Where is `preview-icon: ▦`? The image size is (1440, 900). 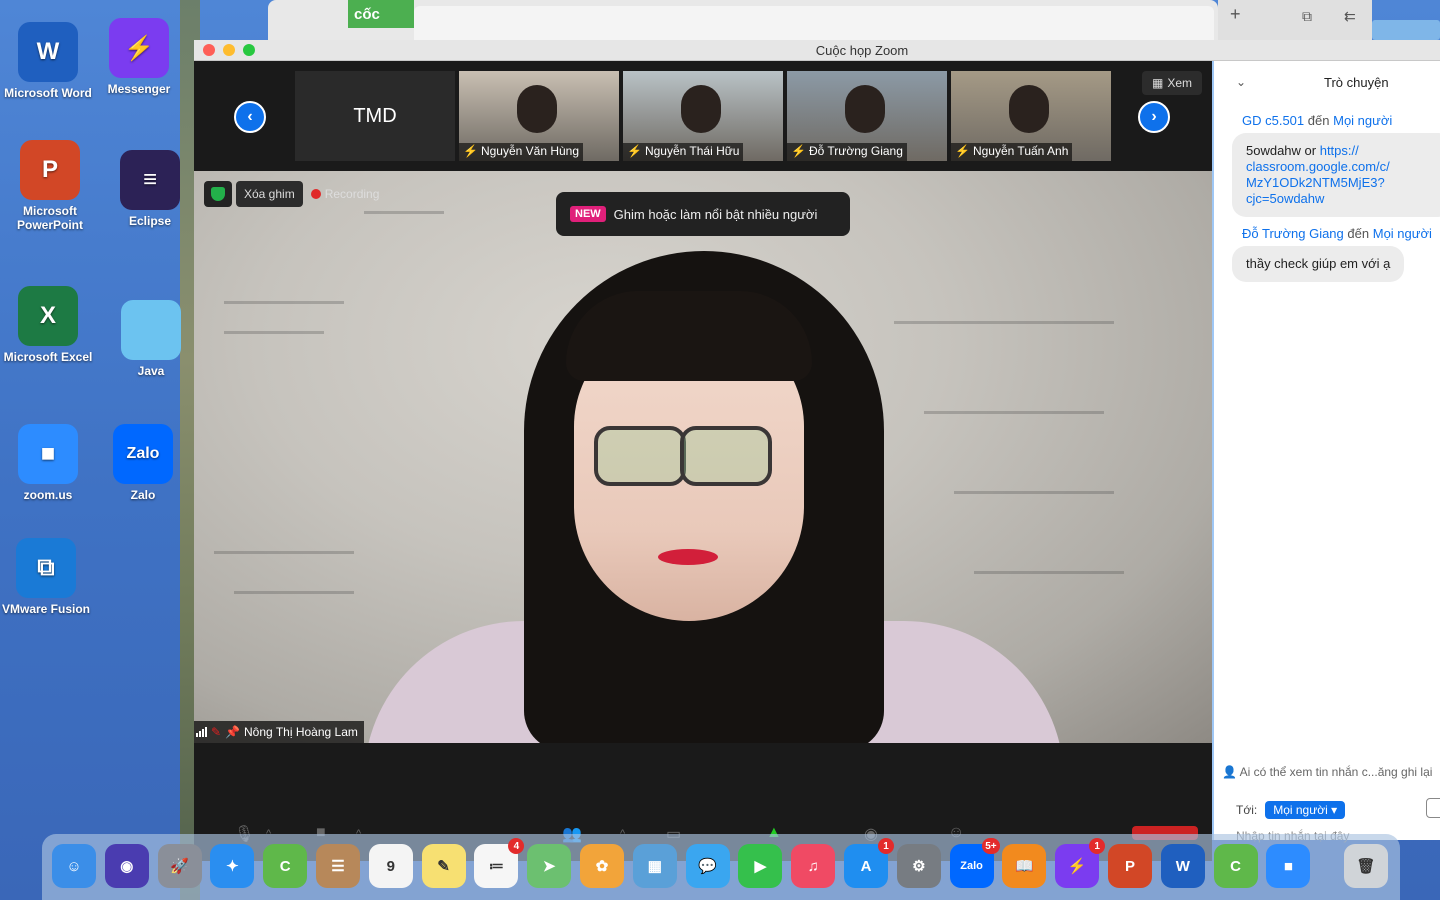
preview-icon: ▦ is located at coordinates (654, 866).